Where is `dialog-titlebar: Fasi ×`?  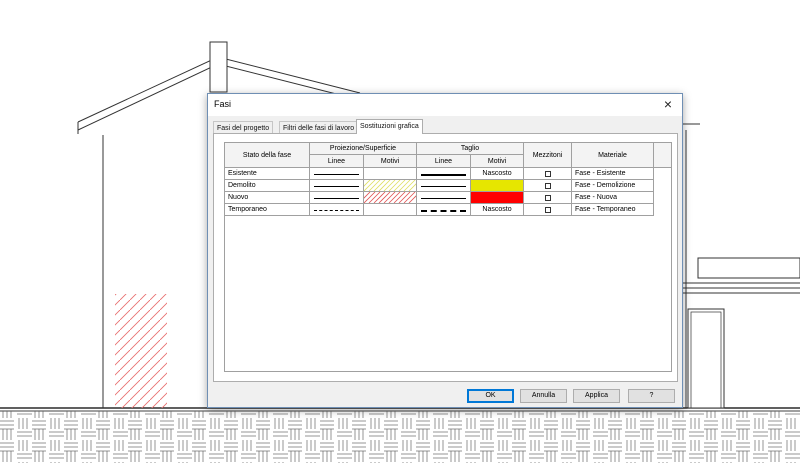
dialog-titlebar: Fasi × is located at coordinates (445, 105).